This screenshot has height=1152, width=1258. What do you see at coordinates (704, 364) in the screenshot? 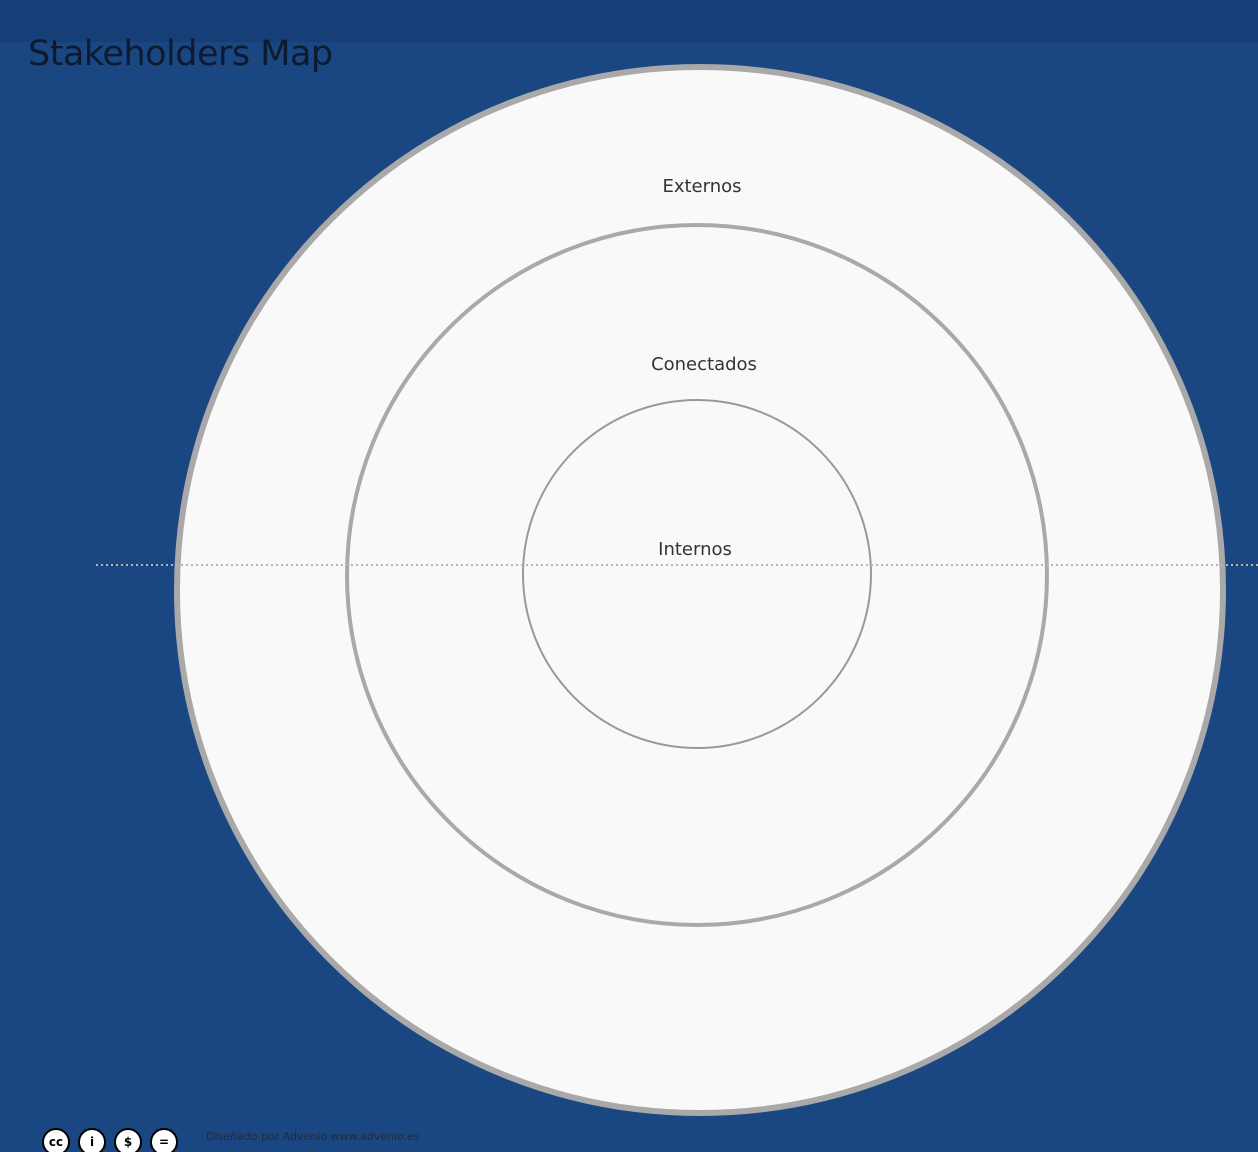
I see `middle-ring-label: Conectados` at bounding box center [704, 364].